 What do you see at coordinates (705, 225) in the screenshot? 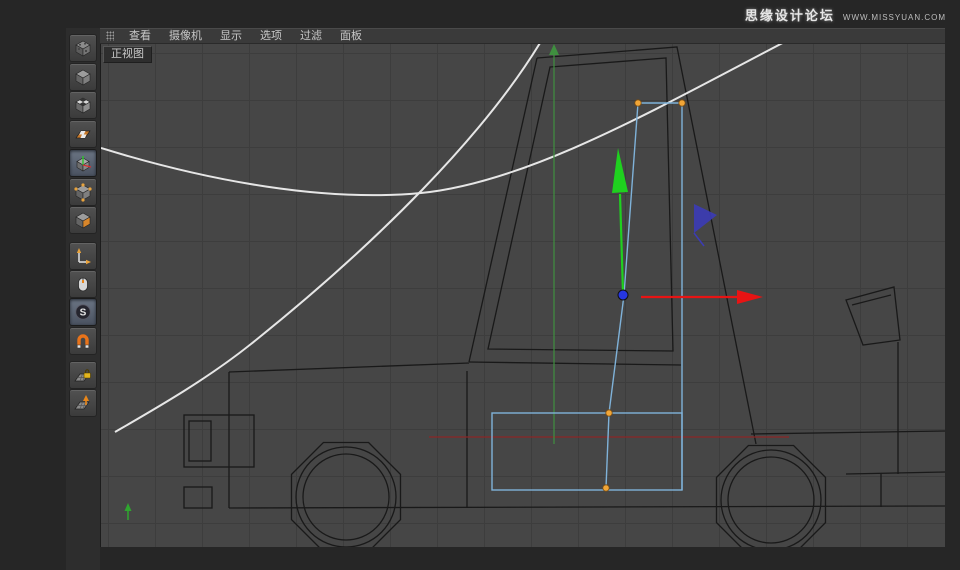
I see `gizmo-z-handle` at bounding box center [705, 225].